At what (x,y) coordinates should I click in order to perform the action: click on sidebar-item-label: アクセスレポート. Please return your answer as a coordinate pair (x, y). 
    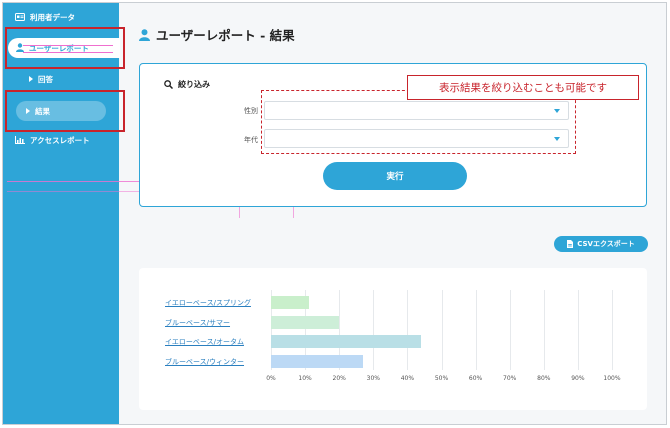
    Looking at the image, I should click on (60, 140).